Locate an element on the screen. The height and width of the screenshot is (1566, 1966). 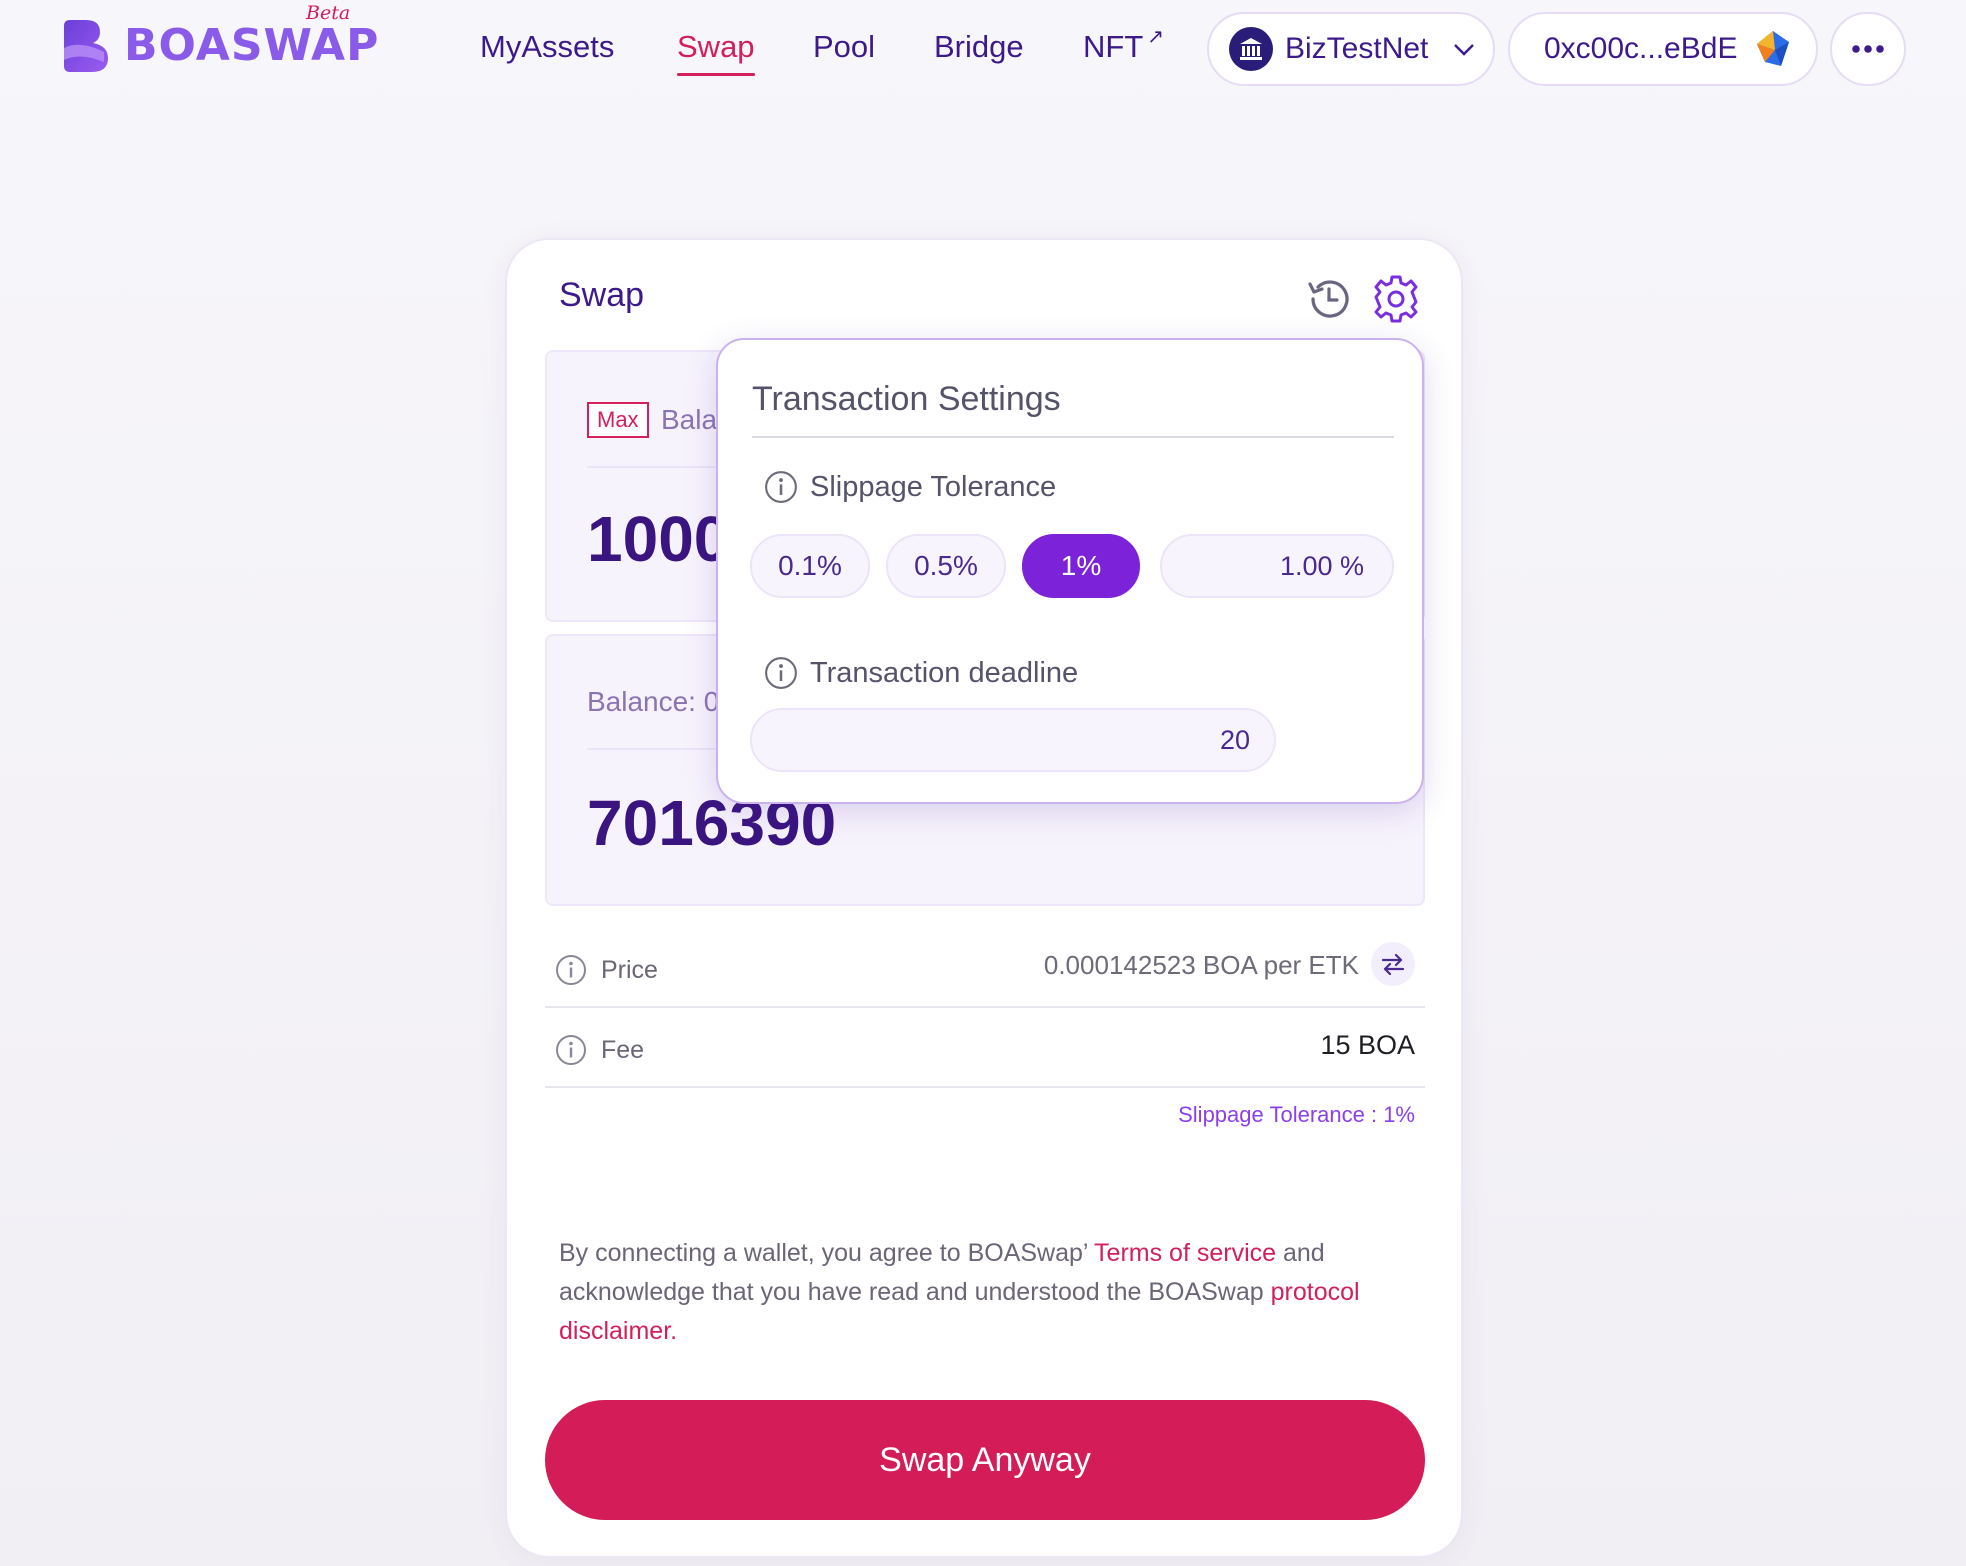
deadline-label: Transaction deadline is located at coordinates (944, 672).